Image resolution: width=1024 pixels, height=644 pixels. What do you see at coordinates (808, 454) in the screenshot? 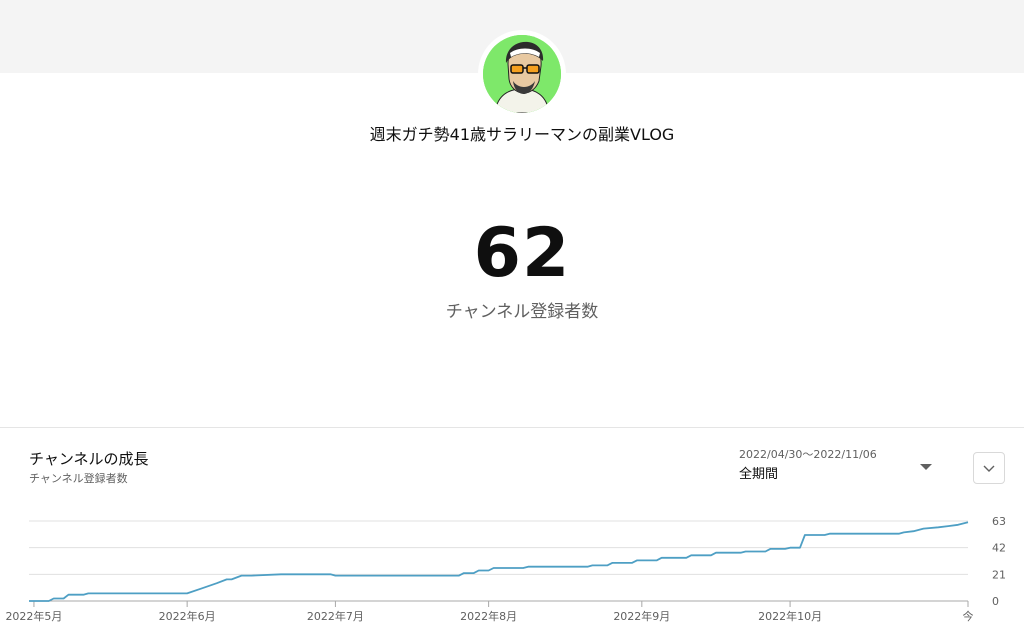
I see `date-range-text: 2022/04/30〜2022/11/06` at bounding box center [808, 454].